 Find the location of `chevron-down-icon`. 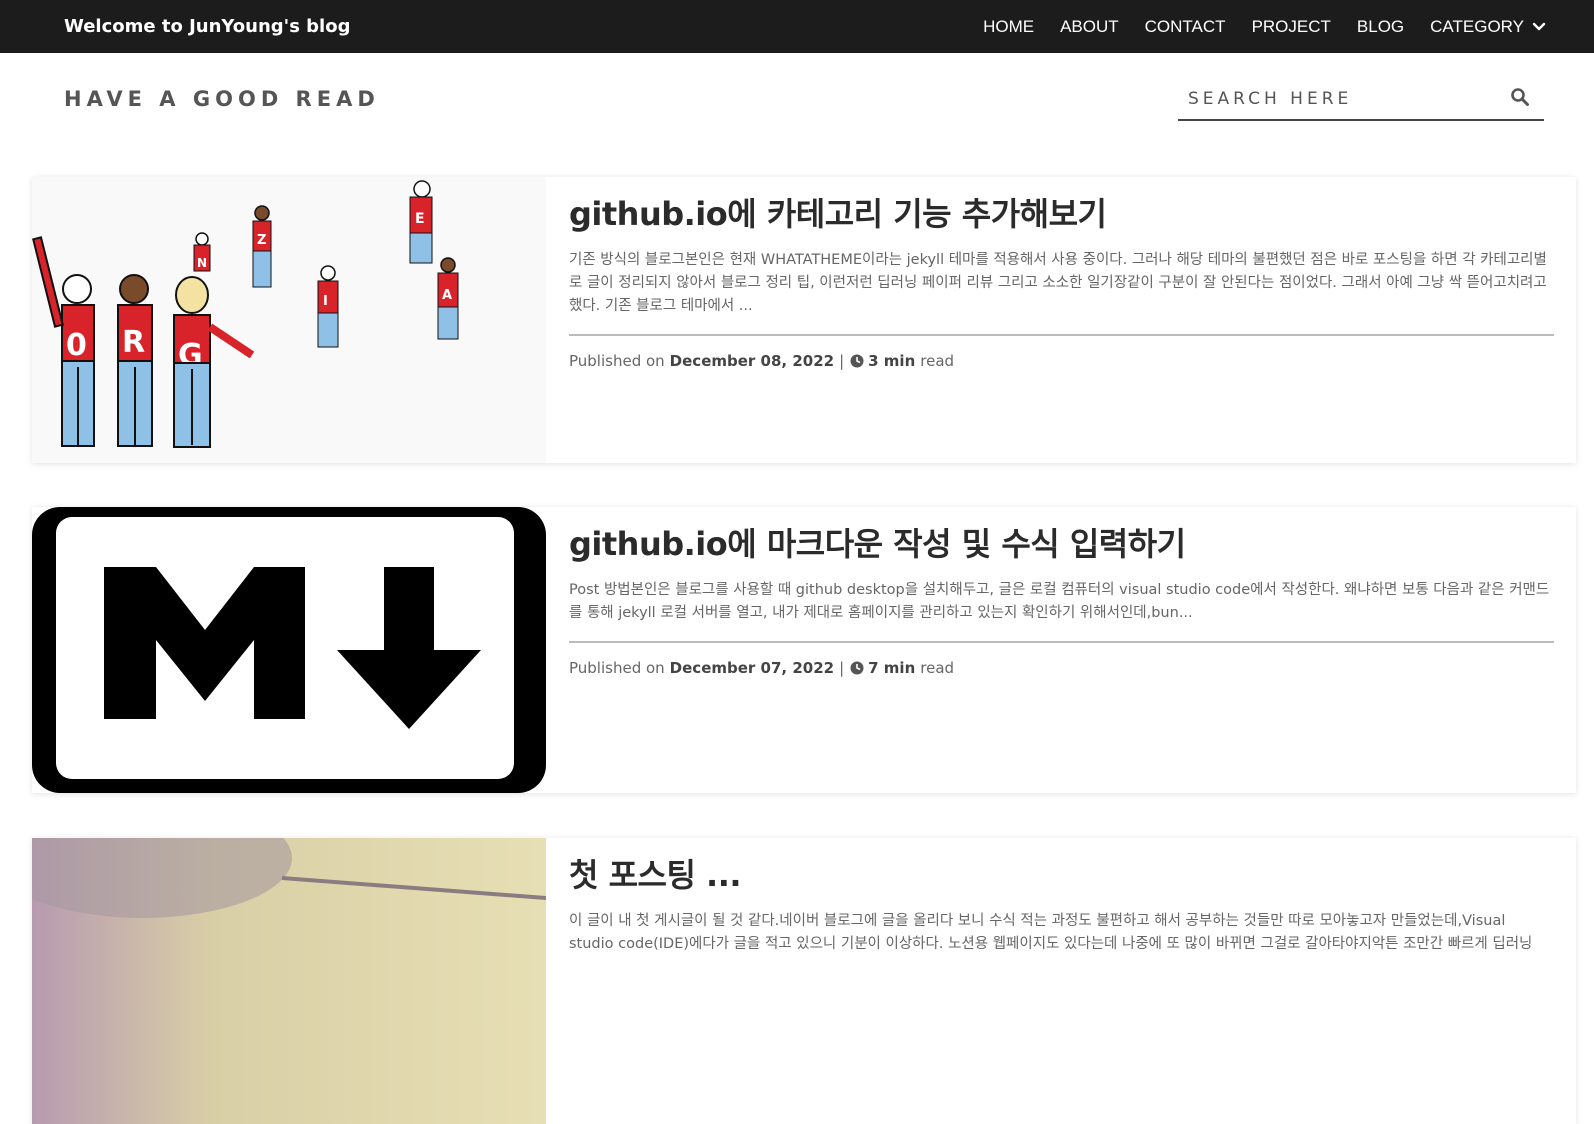

chevron-down-icon is located at coordinates (1539, 26).